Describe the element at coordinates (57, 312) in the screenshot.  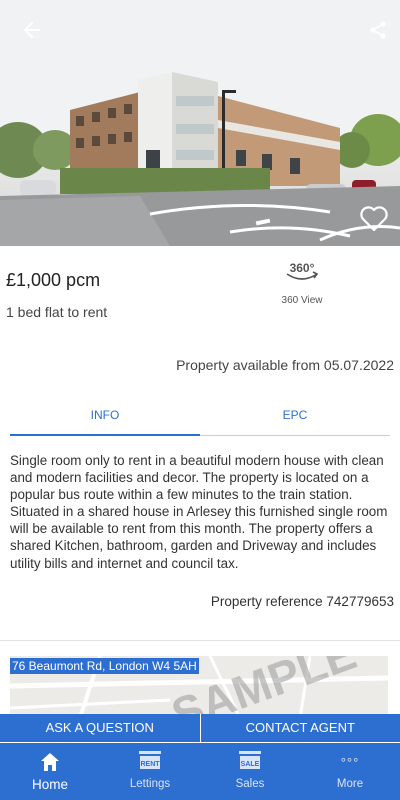
I see `listing-type: 1 bed flat to rent` at that location.